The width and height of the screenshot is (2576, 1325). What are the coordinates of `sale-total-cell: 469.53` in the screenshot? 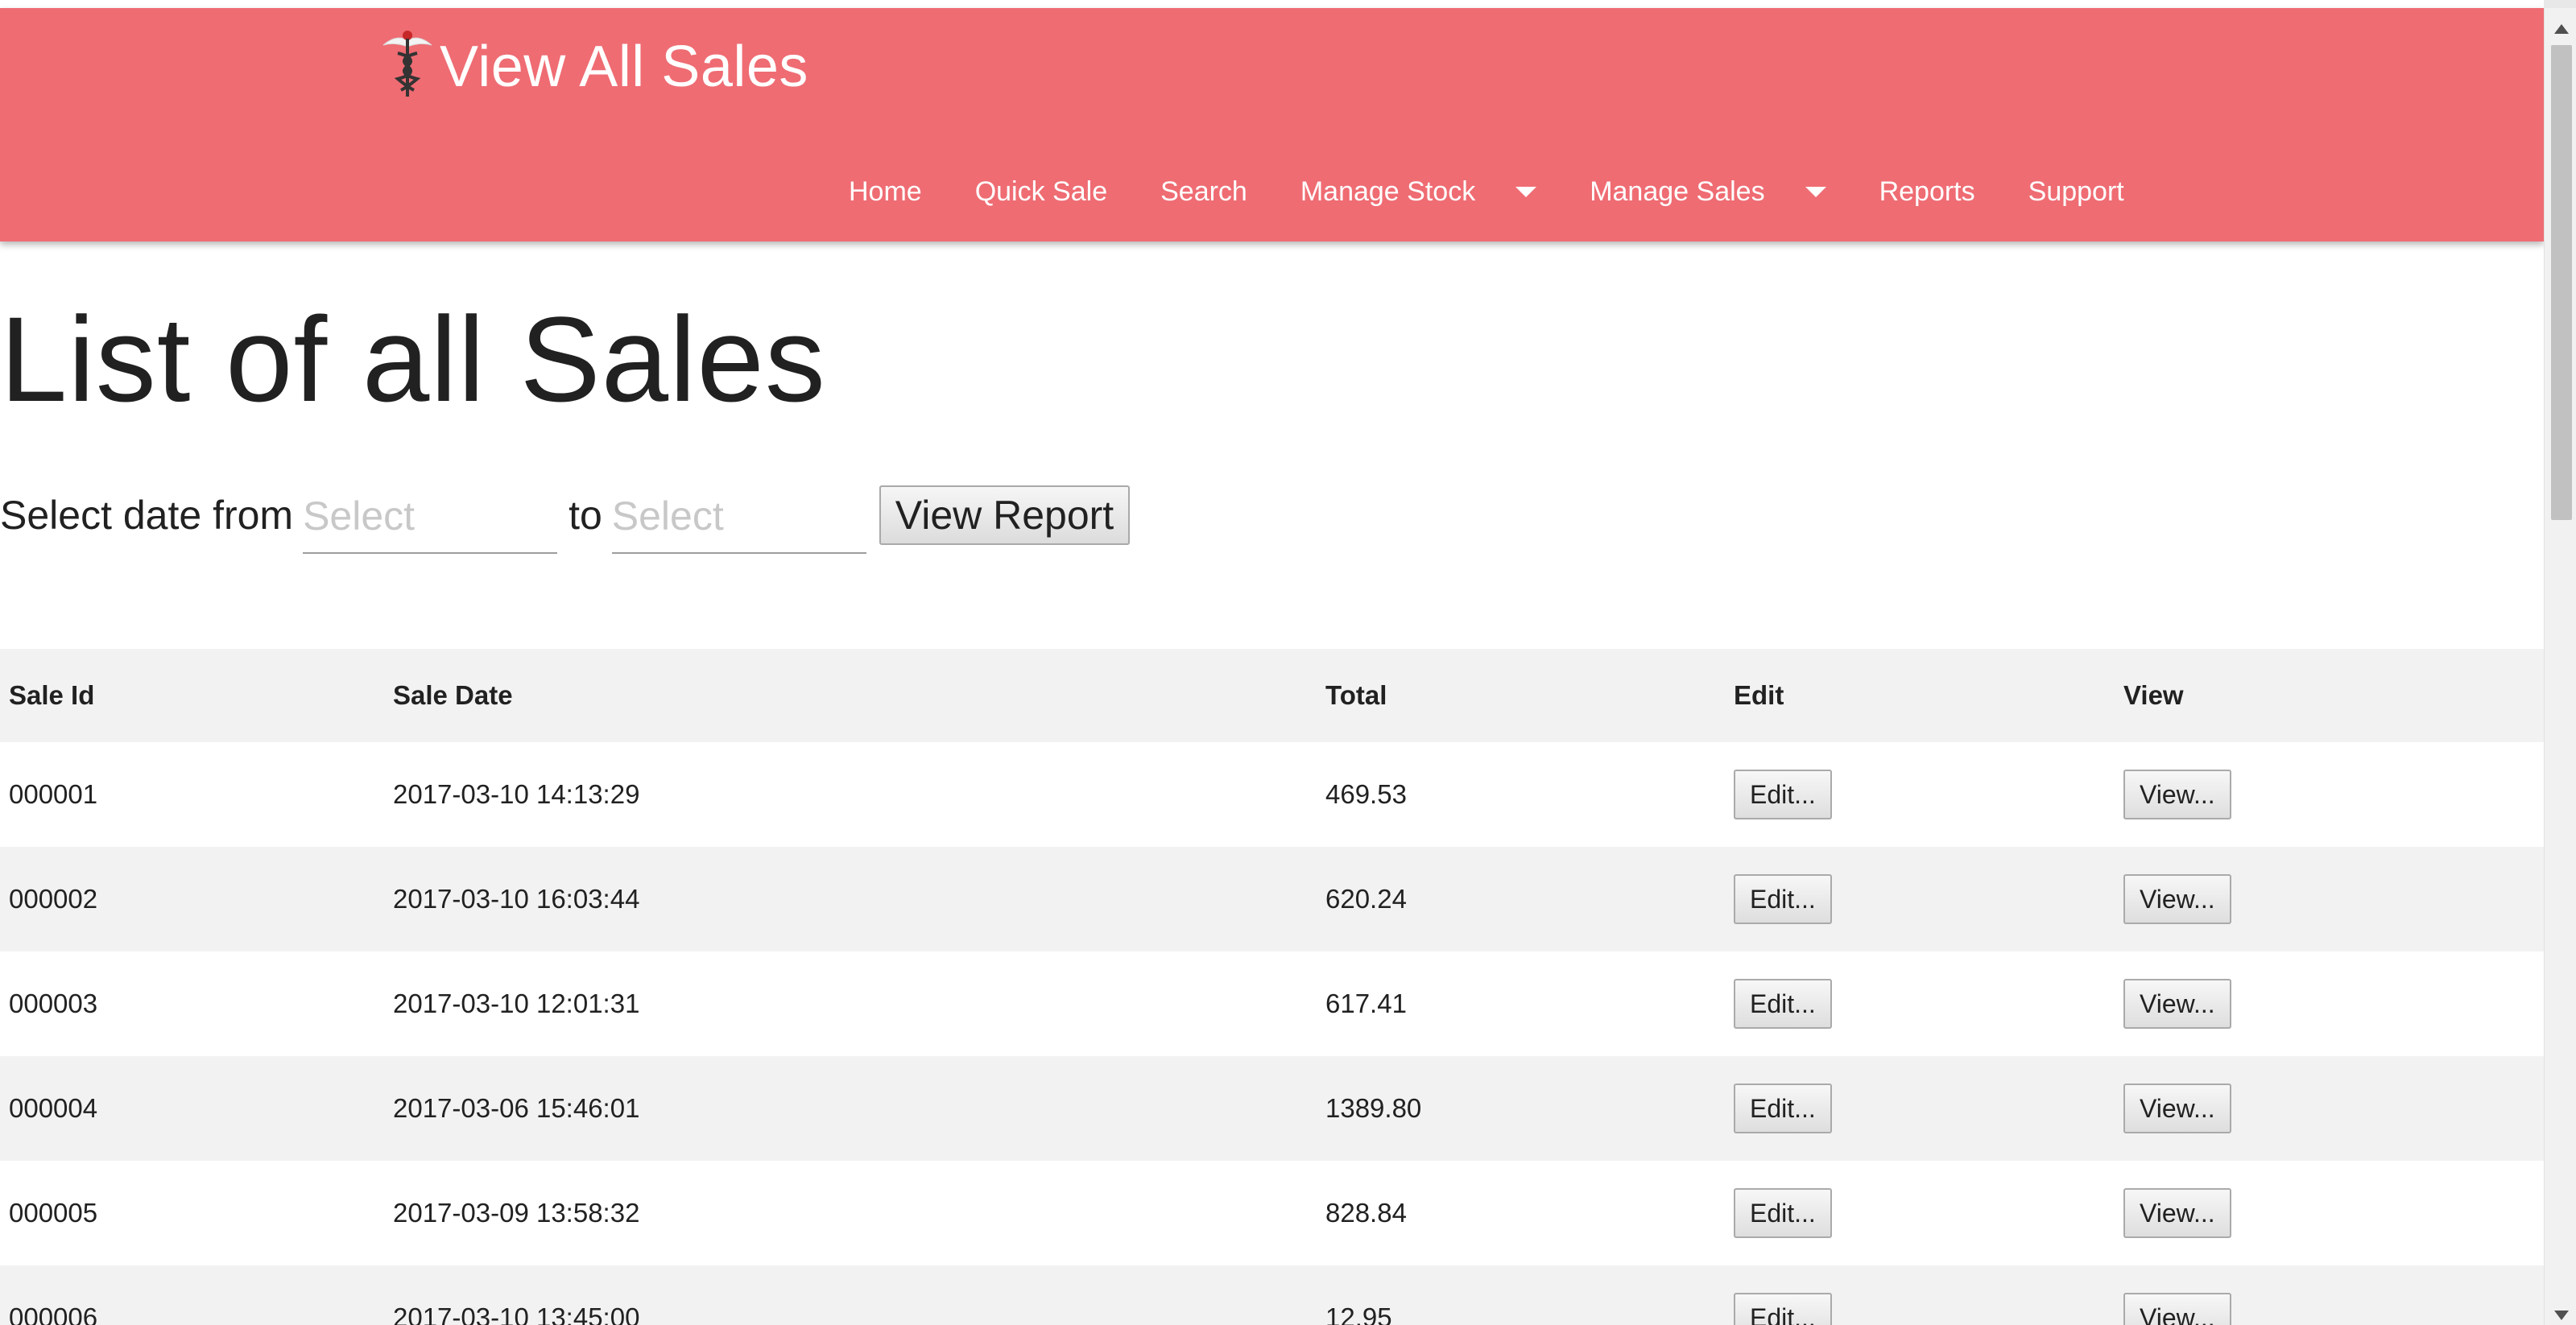 It's located at (1521, 794).